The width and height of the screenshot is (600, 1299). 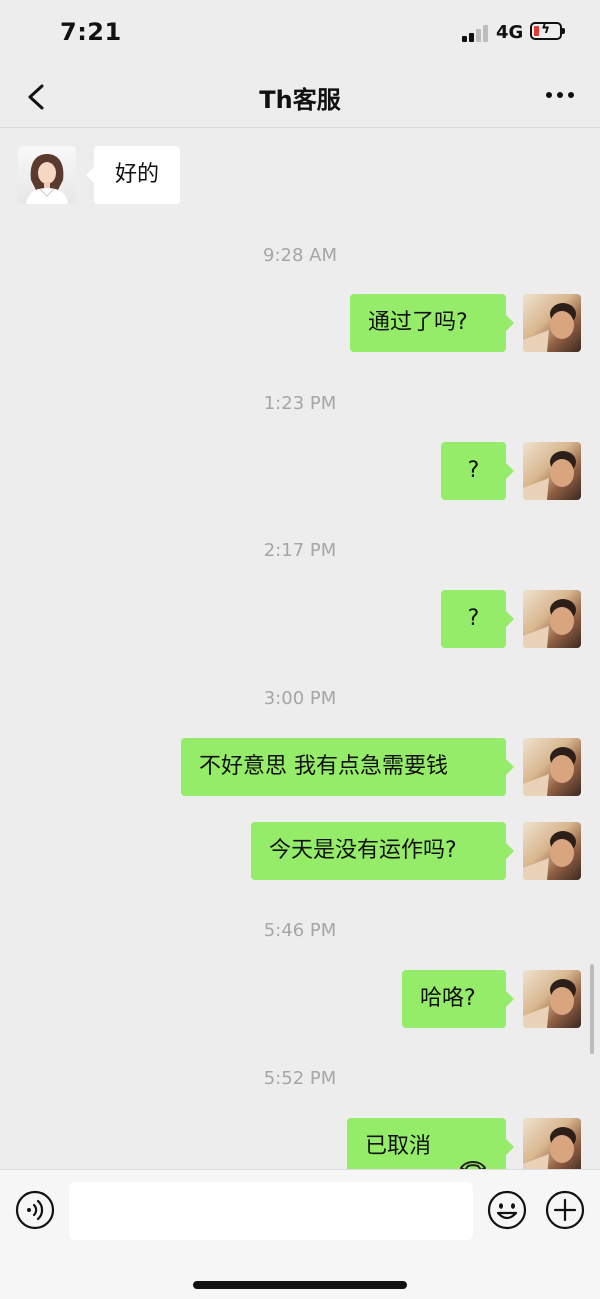 What do you see at coordinates (510, 32) in the screenshot?
I see `network-type: 4G` at bounding box center [510, 32].